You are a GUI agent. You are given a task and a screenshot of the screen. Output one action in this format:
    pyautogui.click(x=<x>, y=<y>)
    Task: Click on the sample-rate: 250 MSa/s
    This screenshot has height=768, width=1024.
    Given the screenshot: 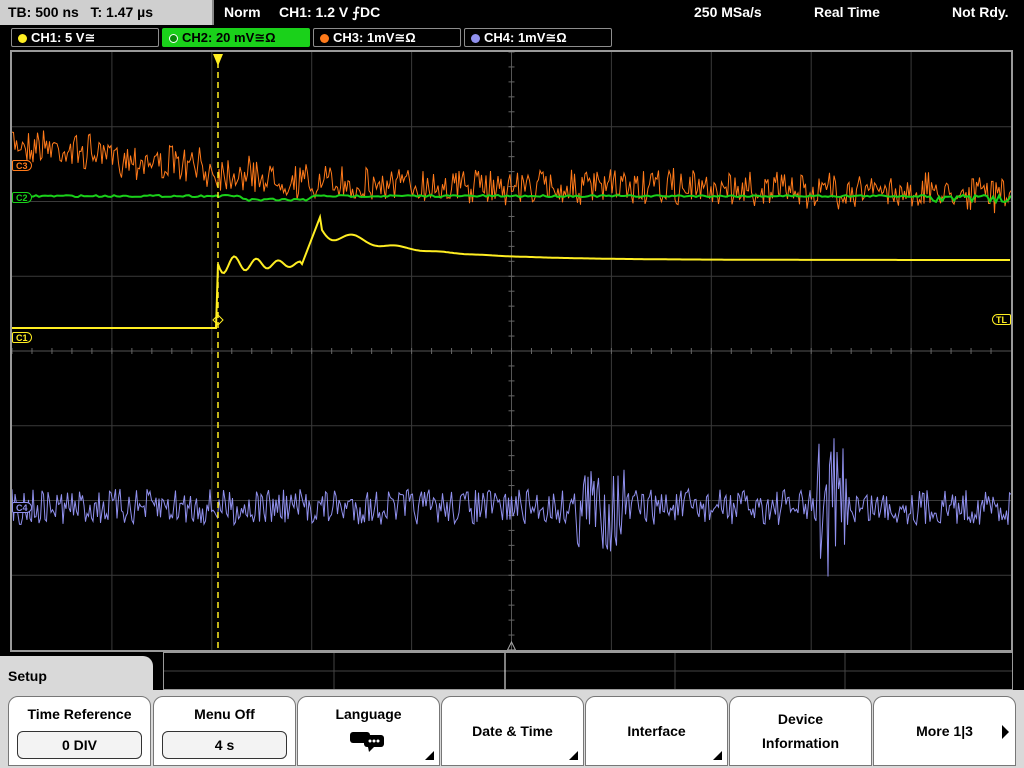 What is the action you would take?
    pyautogui.click(x=728, y=12)
    